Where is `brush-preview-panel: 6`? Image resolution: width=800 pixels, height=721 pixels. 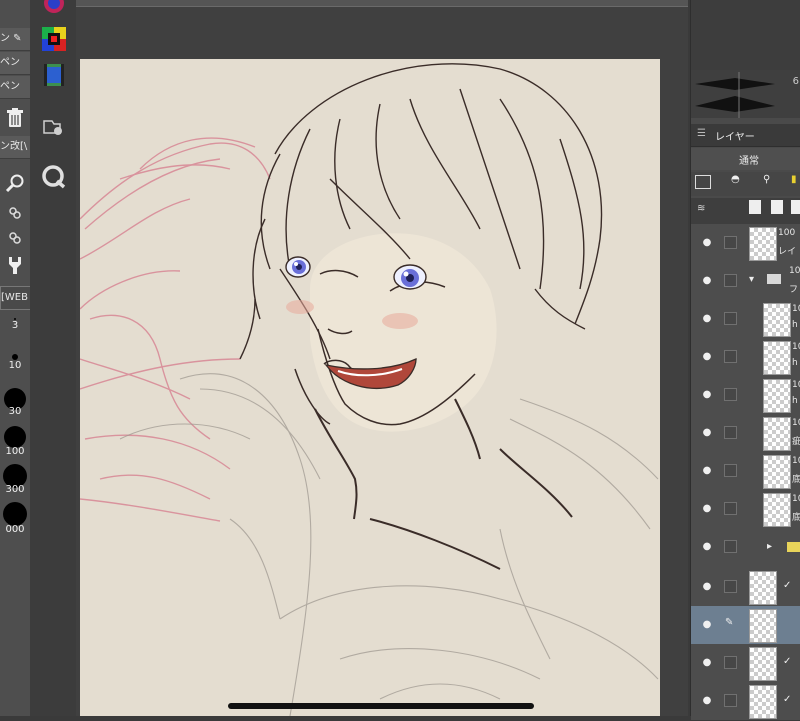 brush-preview-panel: 6 is located at coordinates (745, 94).